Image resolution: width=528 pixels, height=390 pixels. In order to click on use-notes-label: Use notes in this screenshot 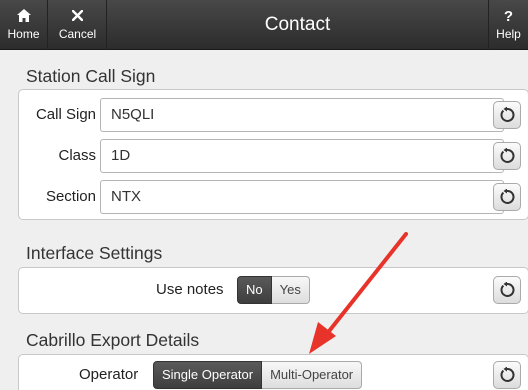, I will do `click(190, 289)`.